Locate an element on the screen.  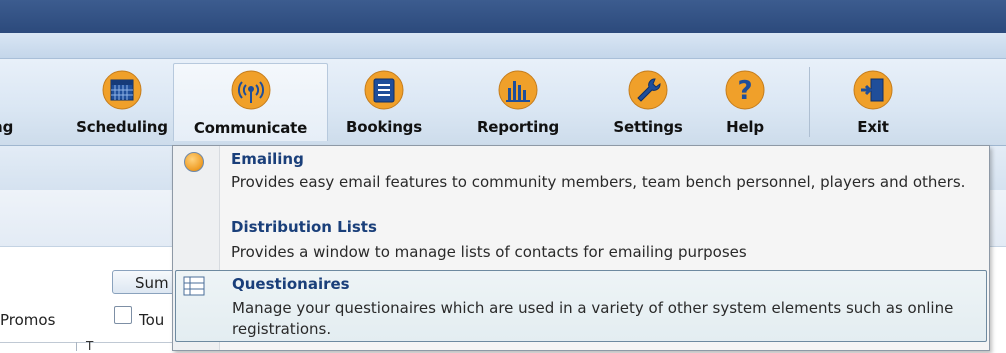
calendar-icon is located at coordinates (122, 90).